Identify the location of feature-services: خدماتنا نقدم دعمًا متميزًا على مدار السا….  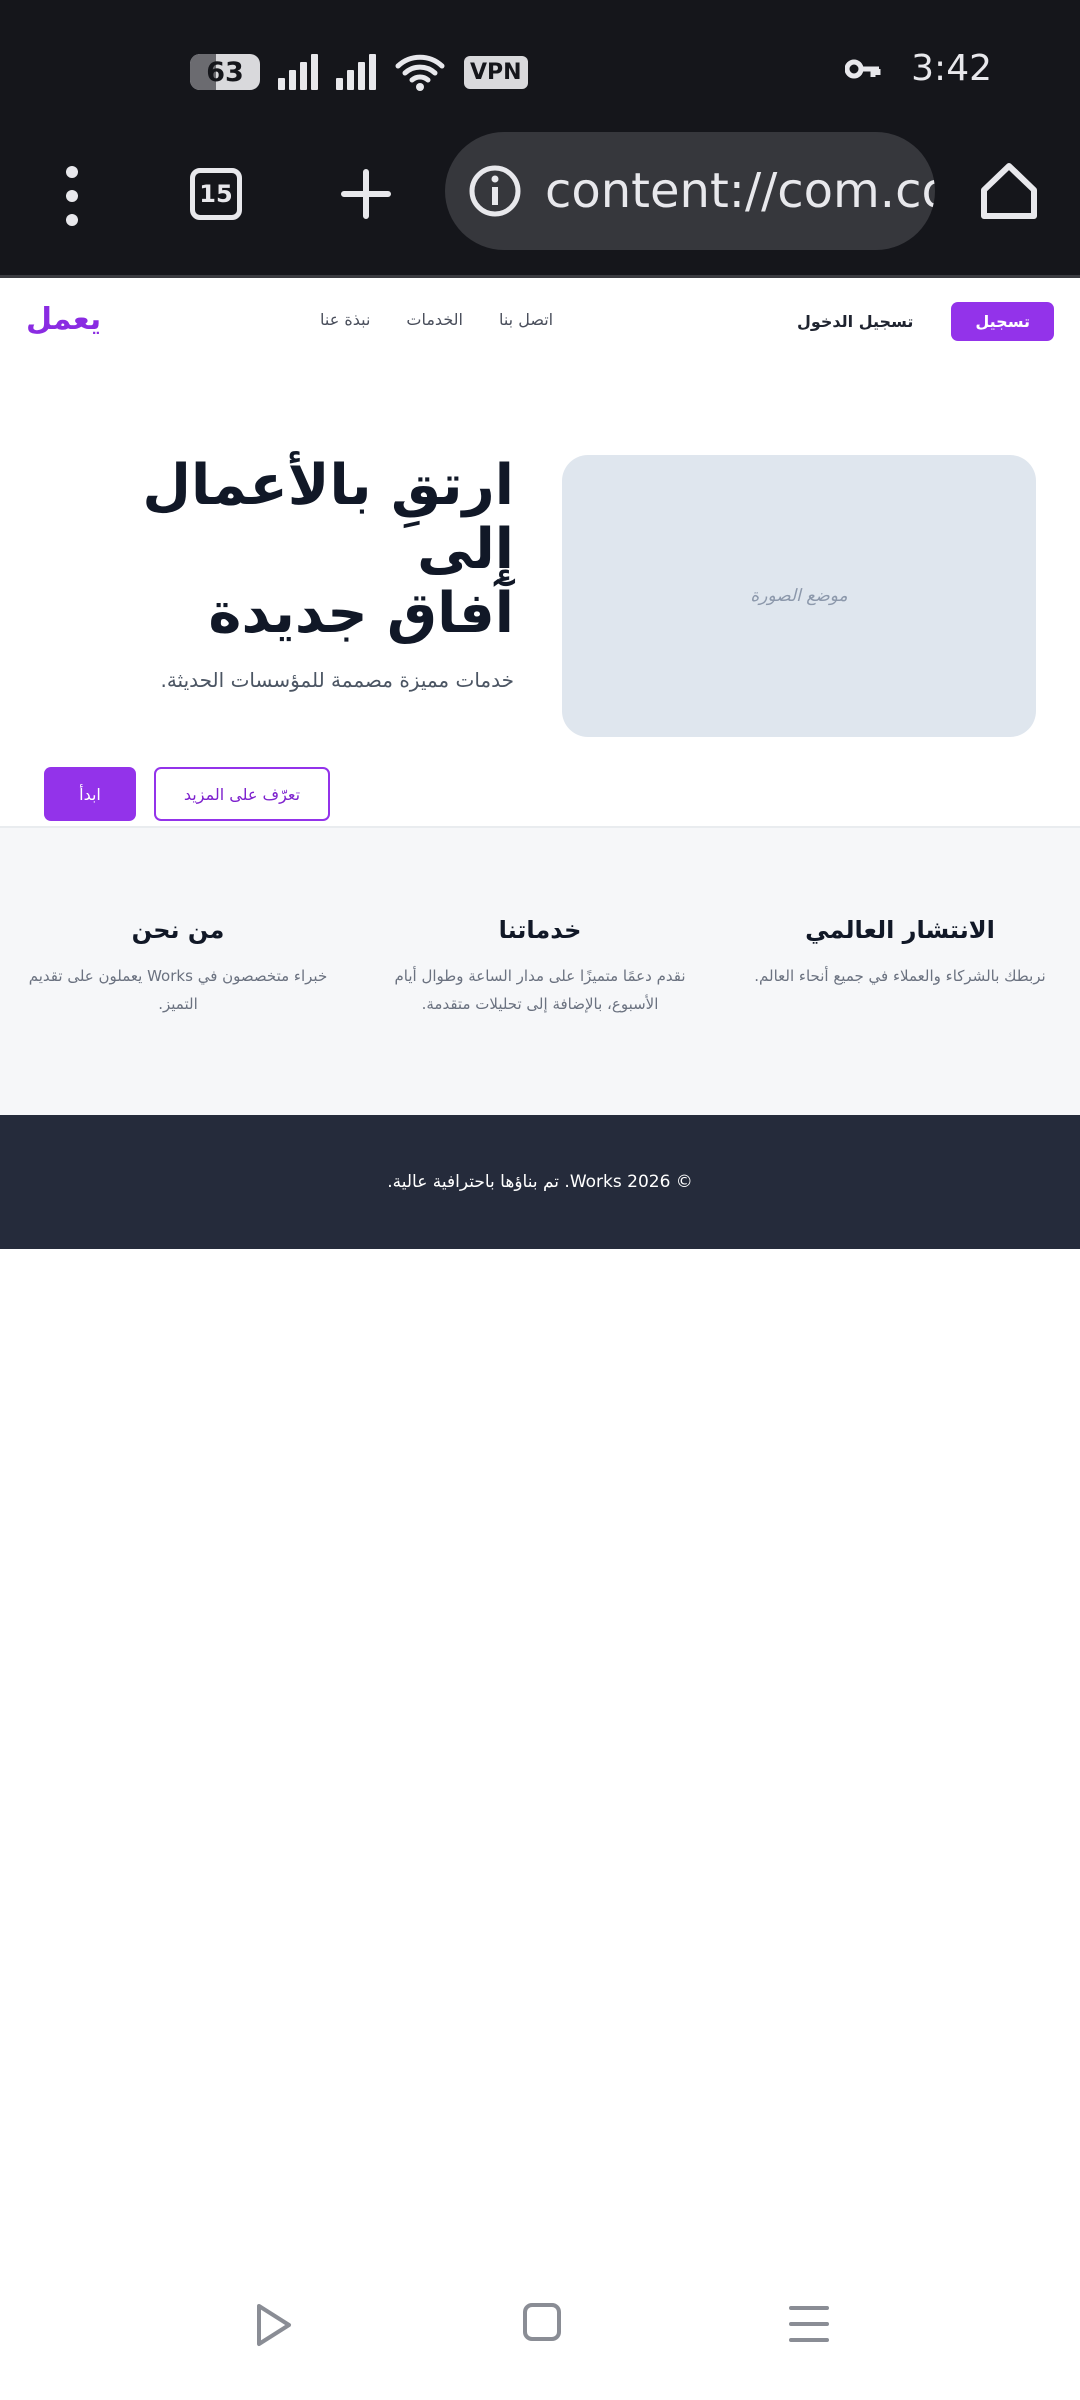
(540, 967).